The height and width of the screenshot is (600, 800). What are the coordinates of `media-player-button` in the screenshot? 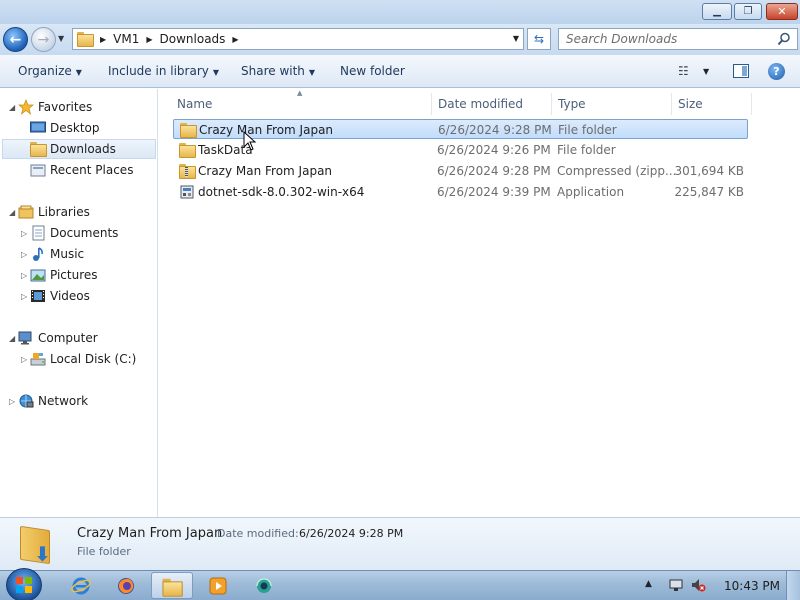 It's located at (218, 585).